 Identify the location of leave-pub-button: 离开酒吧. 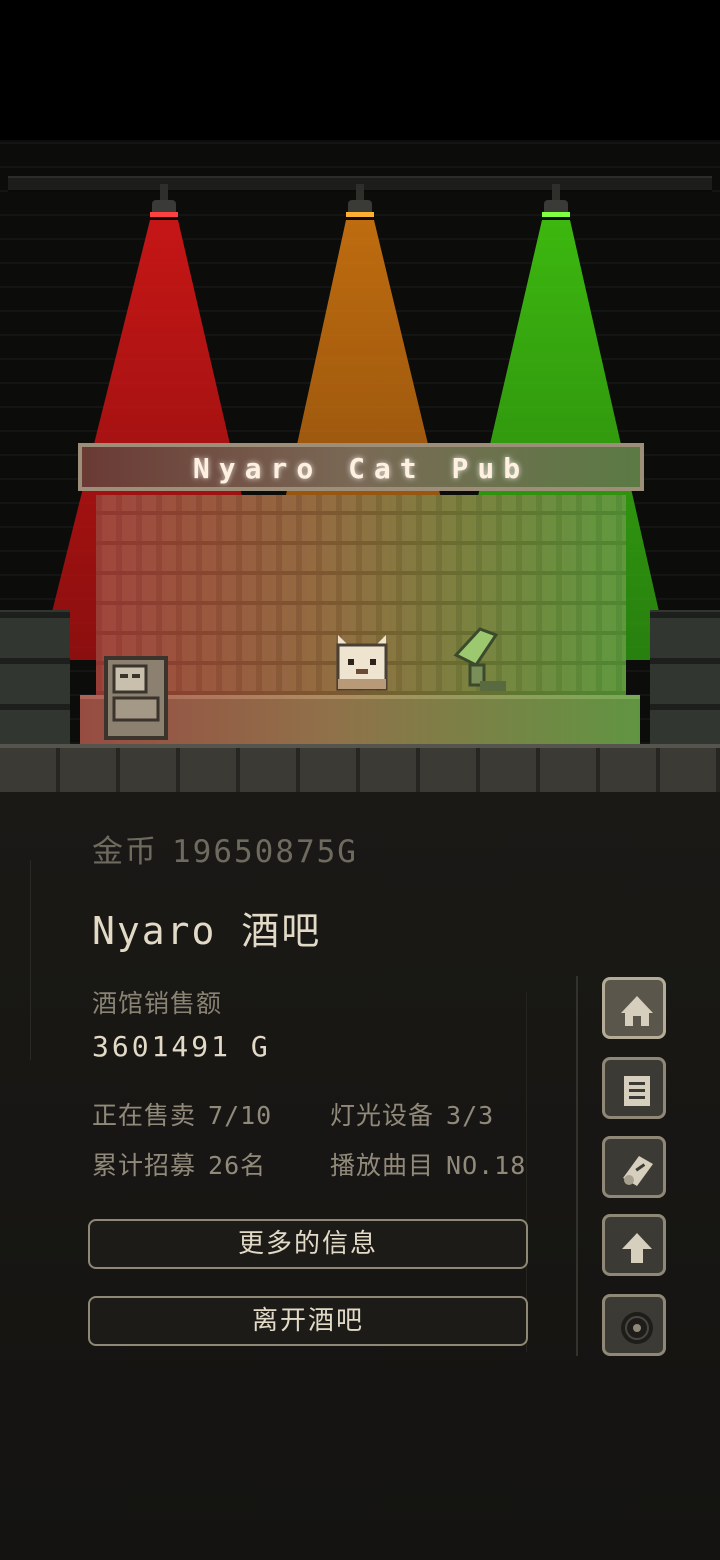
(308, 1321).